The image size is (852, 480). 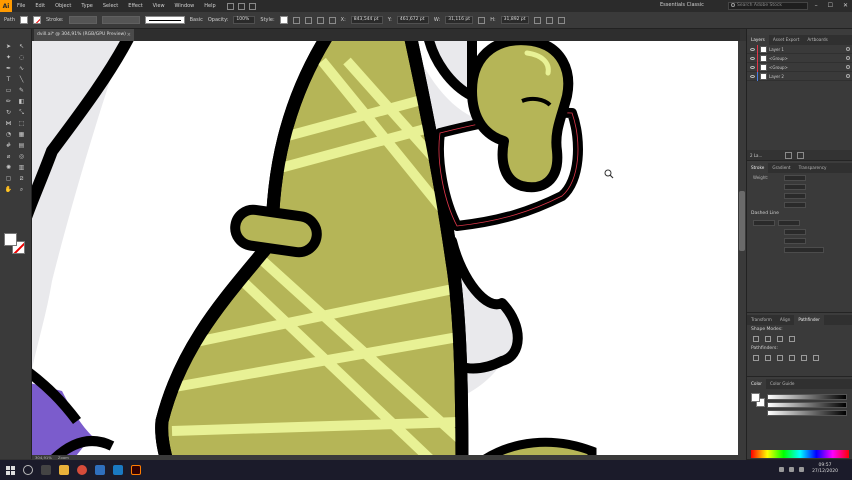 What do you see at coordinates (8, 80) in the screenshot?
I see `type-tool-icon: T` at bounding box center [8, 80].